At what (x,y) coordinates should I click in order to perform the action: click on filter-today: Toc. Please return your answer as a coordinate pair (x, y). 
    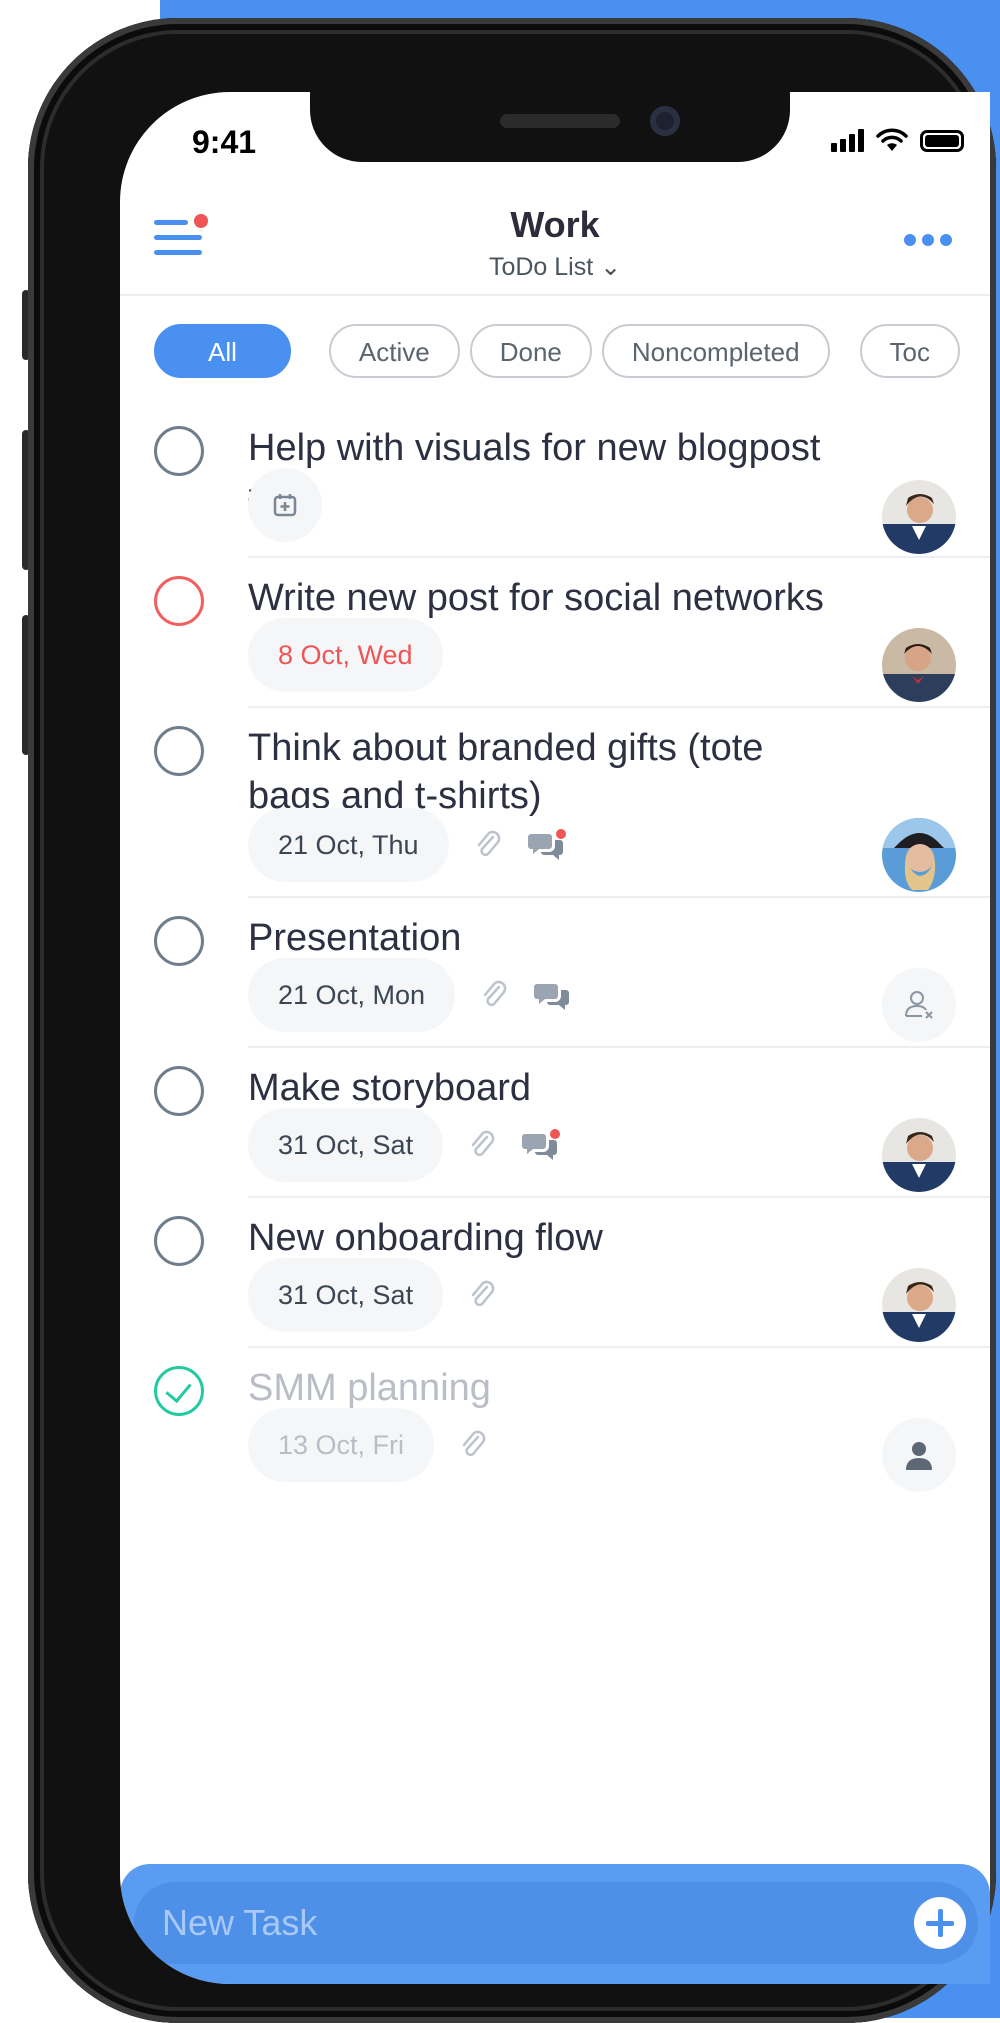
    Looking at the image, I should click on (909, 351).